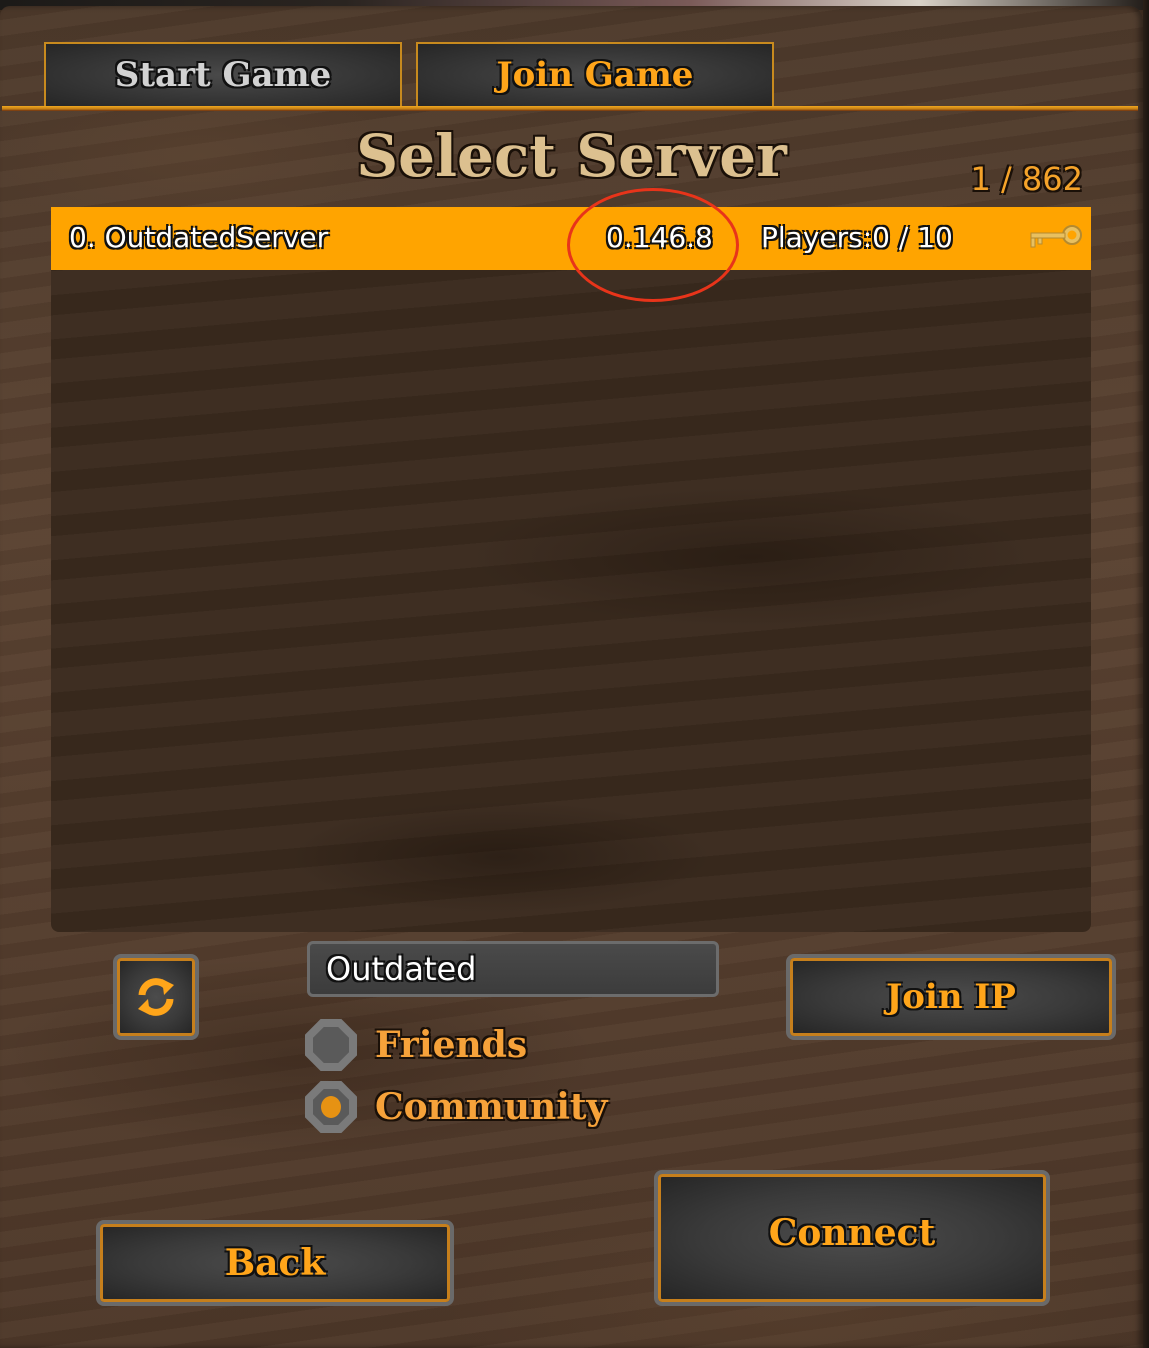 This screenshot has height=1348, width=1149. I want to click on server-row: 0. OutdatedServer 0.146.8 Players:0 / 10, so click(571, 238).